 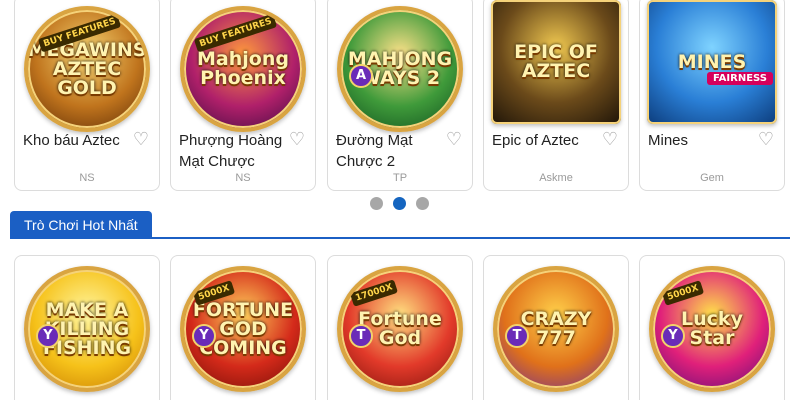 What do you see at coordinates (683, 293) in the screenshot?
I see `multiplier-badge: 5000X` at bounding box center [683, 293].